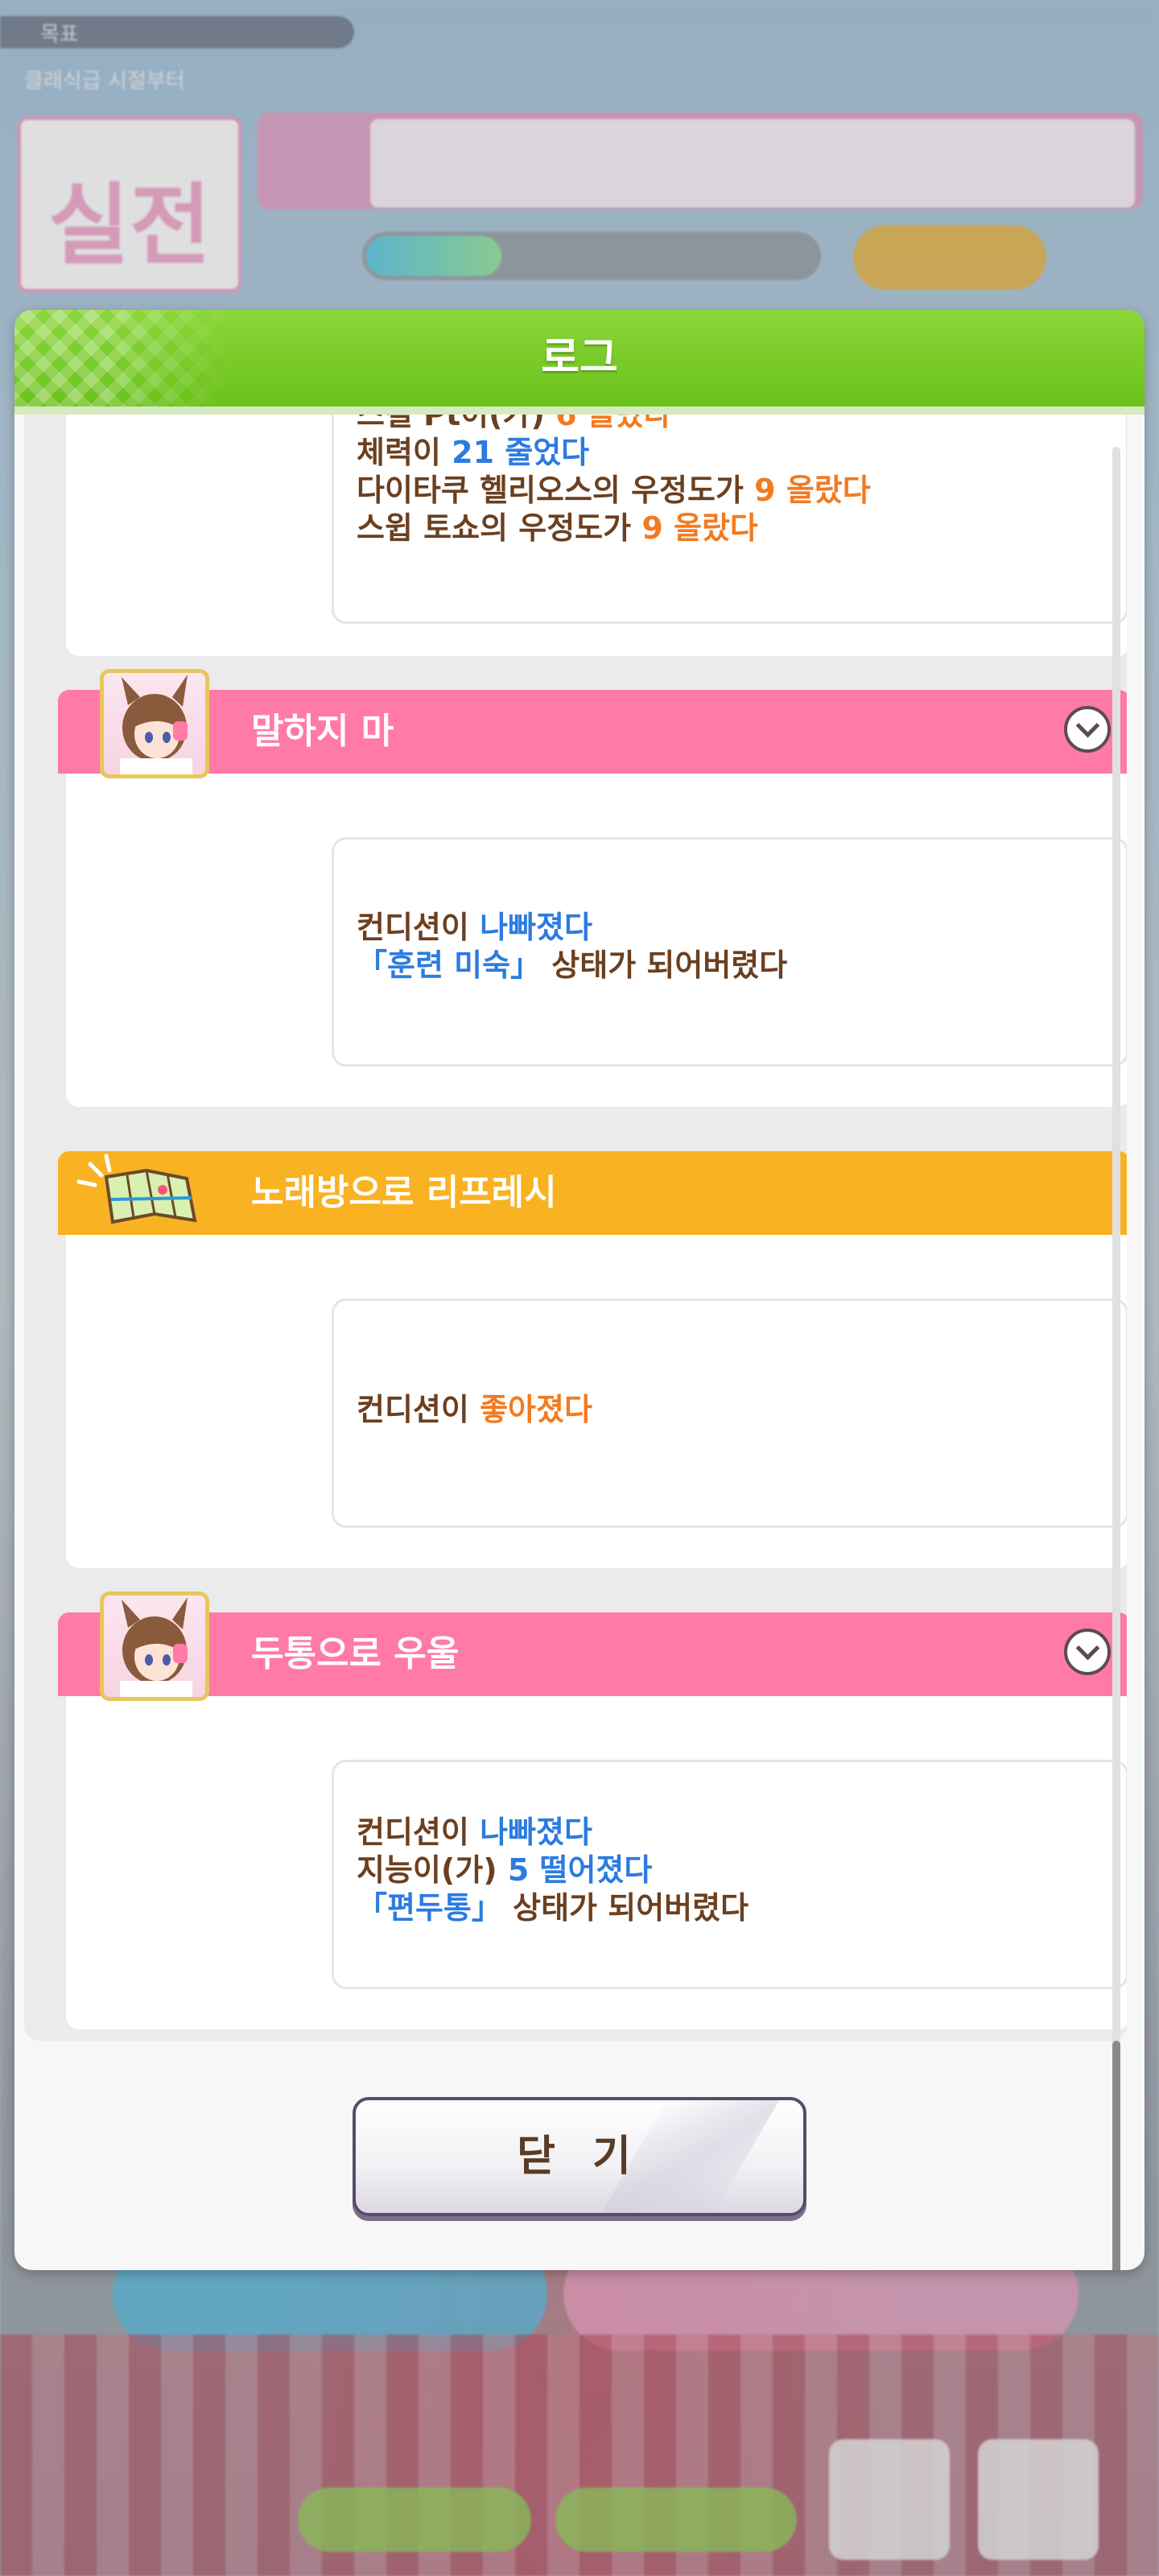  What do you see at coordinates (579, 411) in the screenshot?
I see `header-divider` at bounding box center [579, 411].